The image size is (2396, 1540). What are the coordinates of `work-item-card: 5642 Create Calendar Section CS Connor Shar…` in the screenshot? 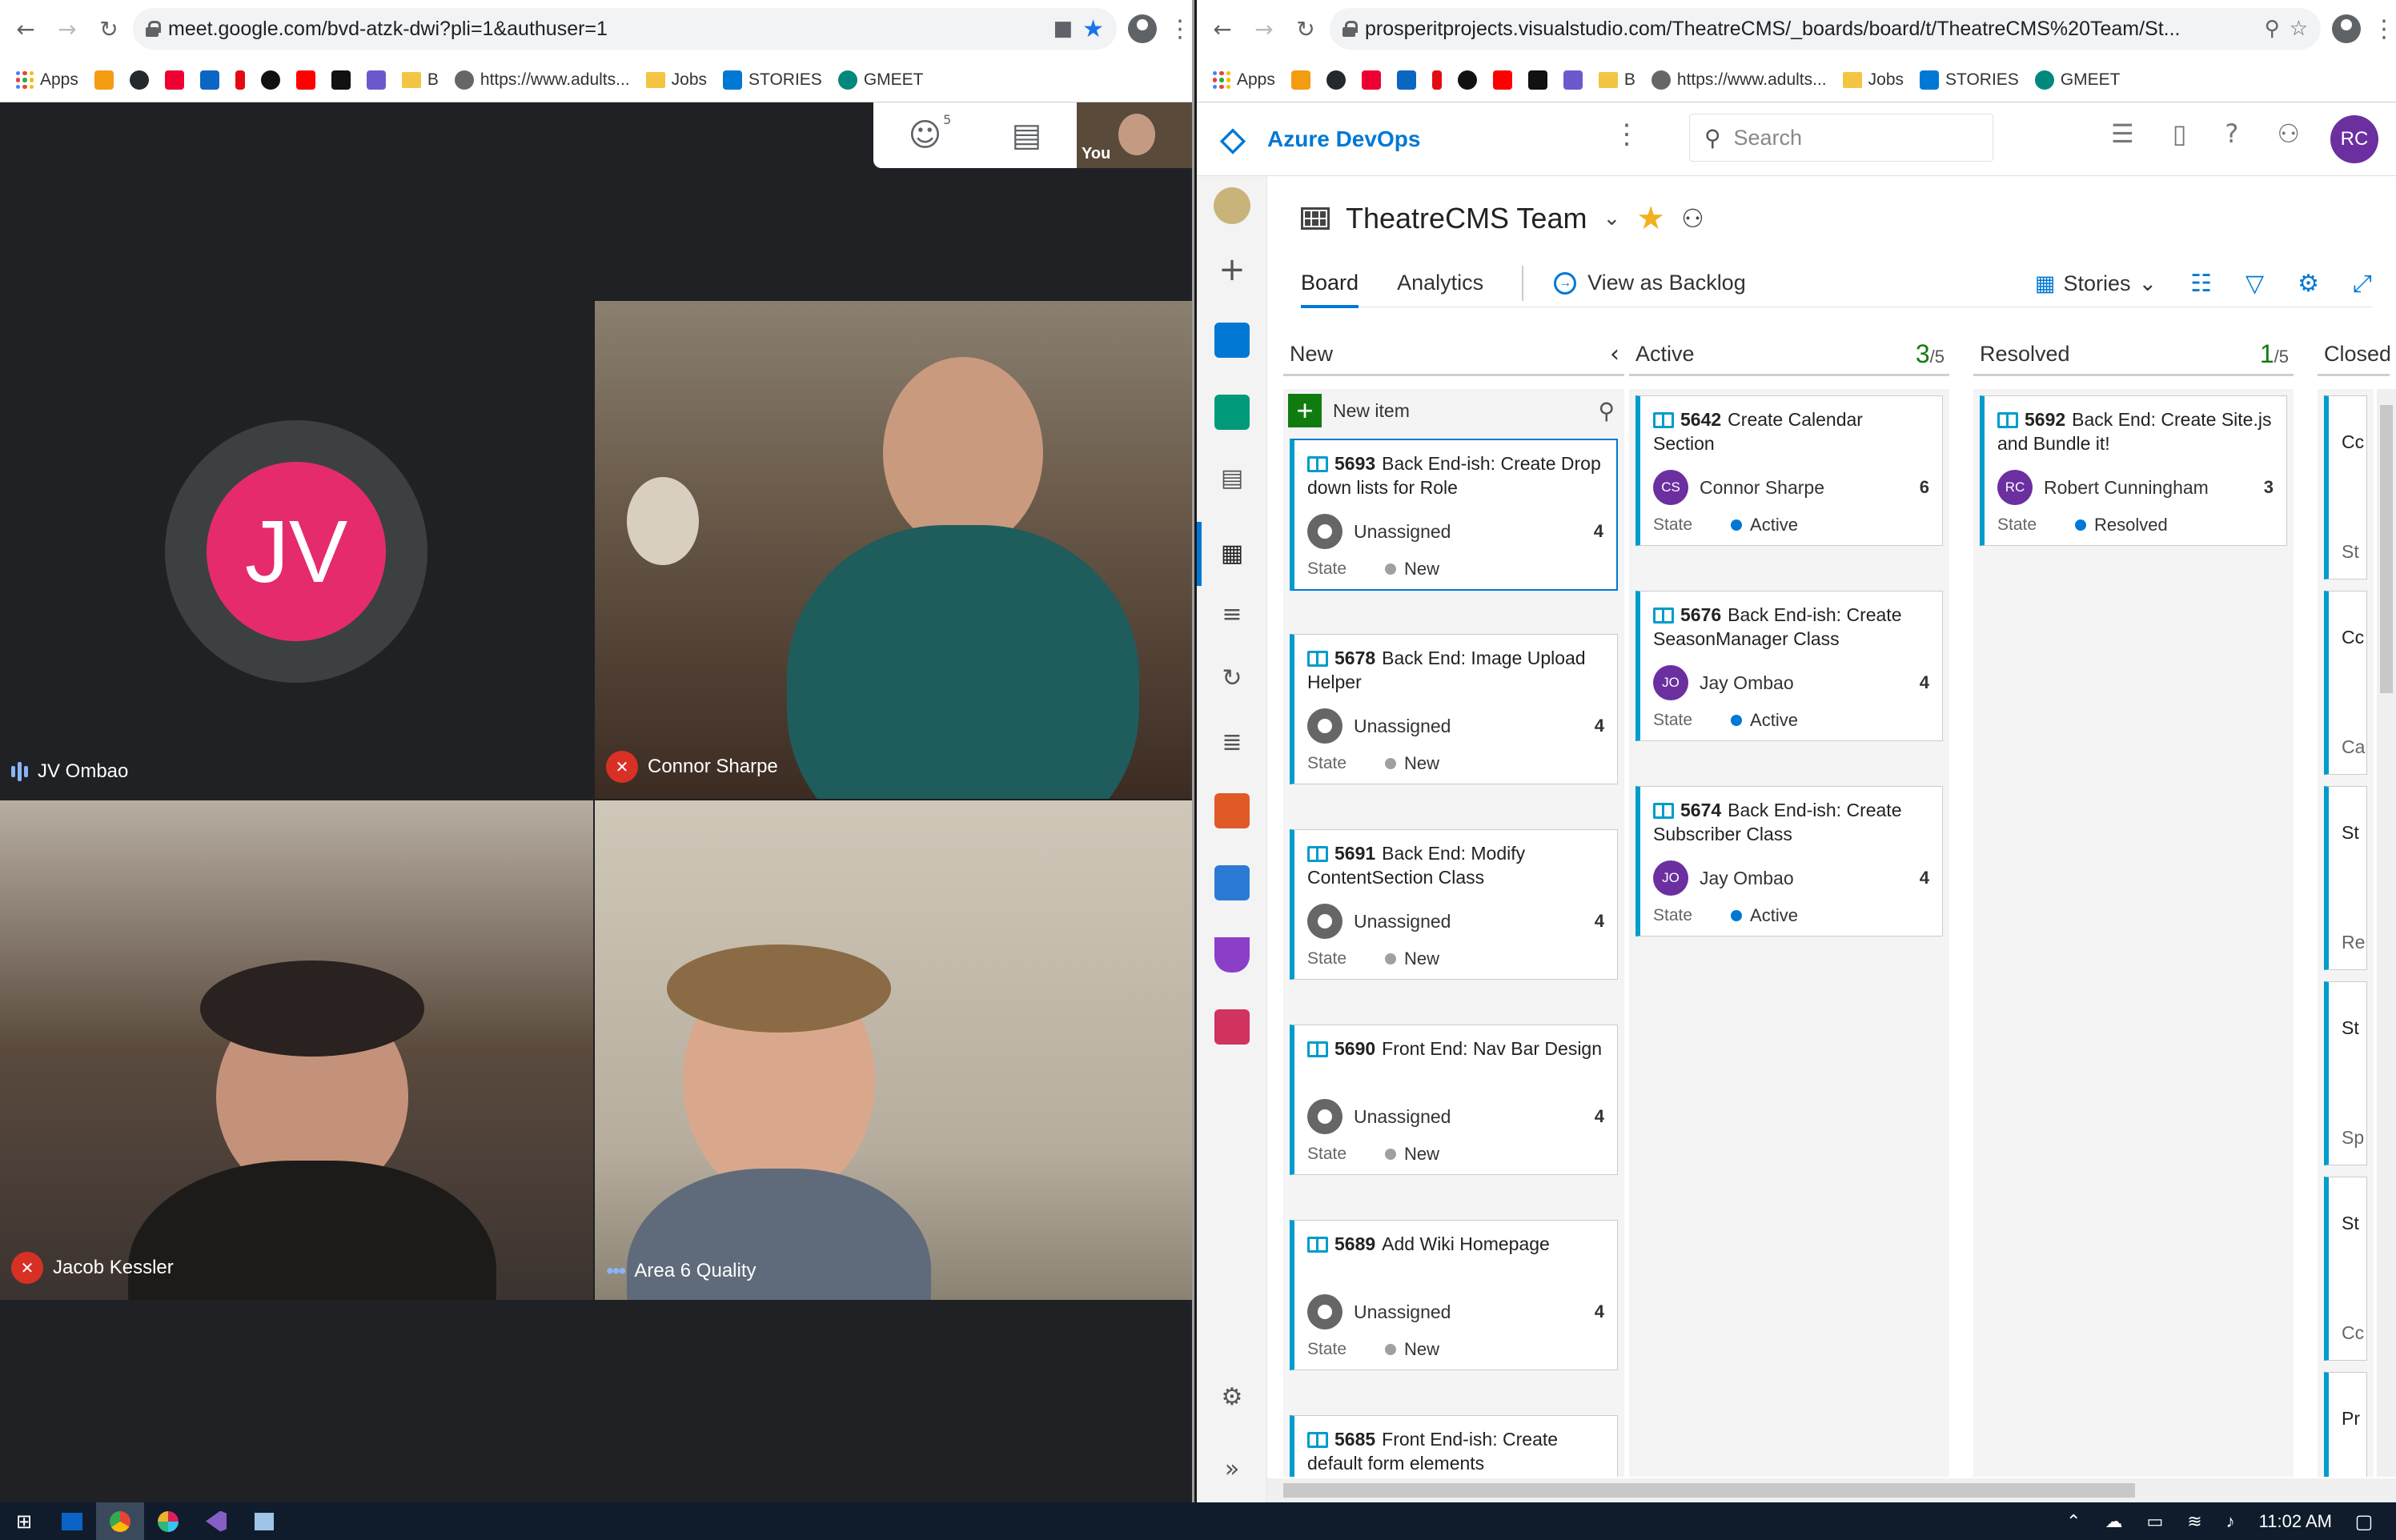 It's located at (1789, 470).